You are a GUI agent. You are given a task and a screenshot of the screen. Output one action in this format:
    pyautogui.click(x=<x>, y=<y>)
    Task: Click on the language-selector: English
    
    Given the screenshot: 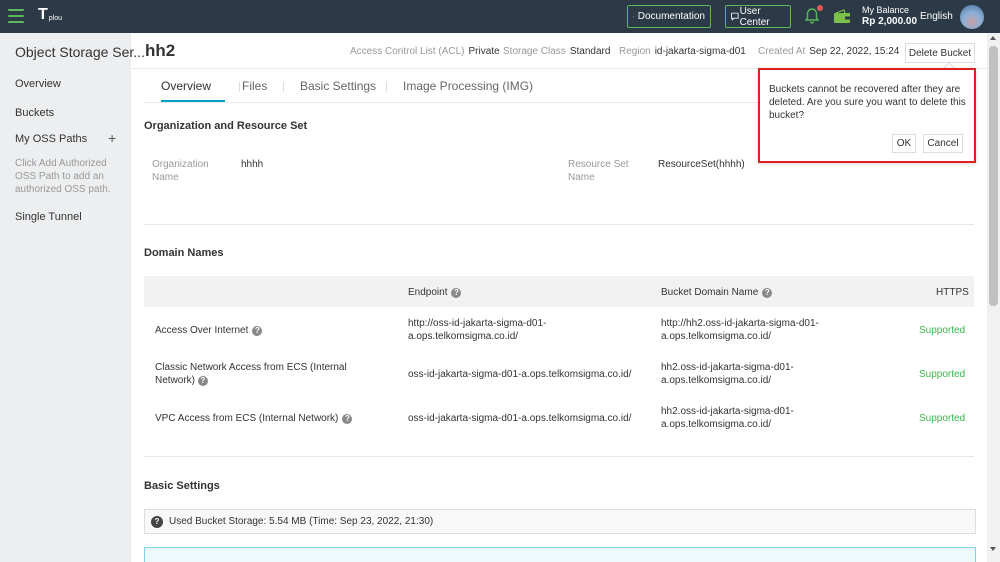 What is the action you would take?
    pyautogui.click(x=936, y=16)
    